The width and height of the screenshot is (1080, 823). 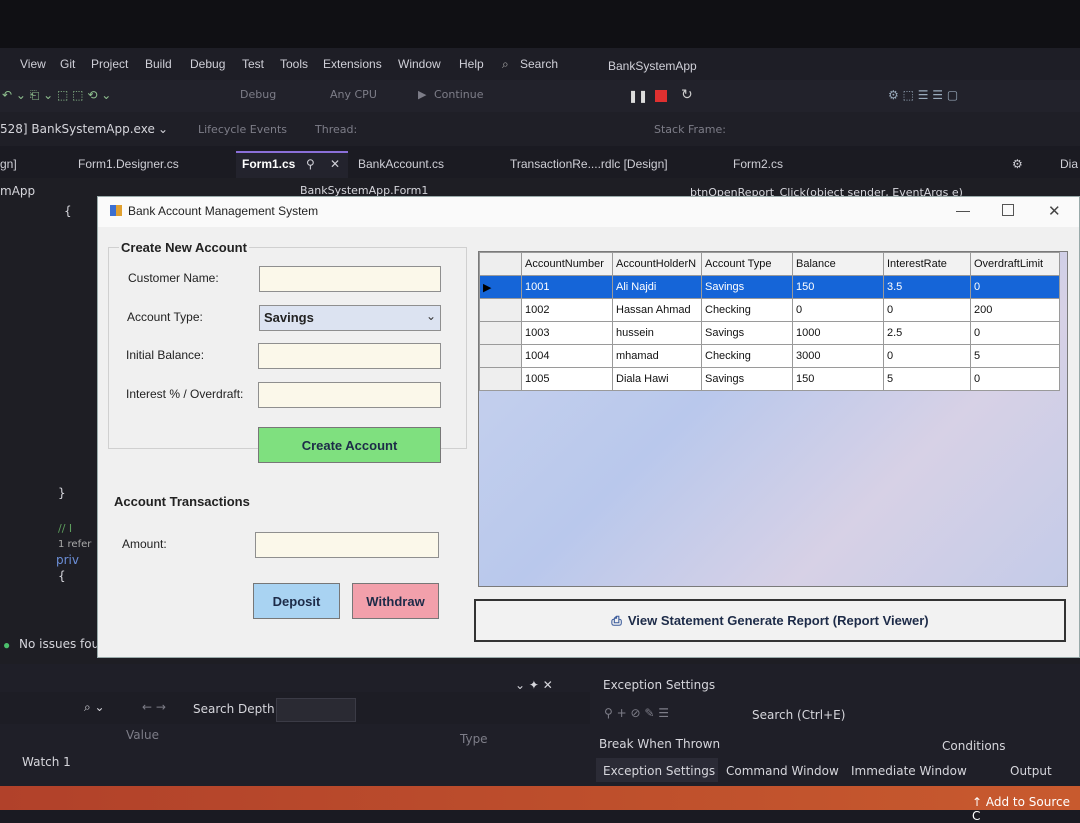 I want to click on interest-overdraft-field, so click(x=349, y=395).